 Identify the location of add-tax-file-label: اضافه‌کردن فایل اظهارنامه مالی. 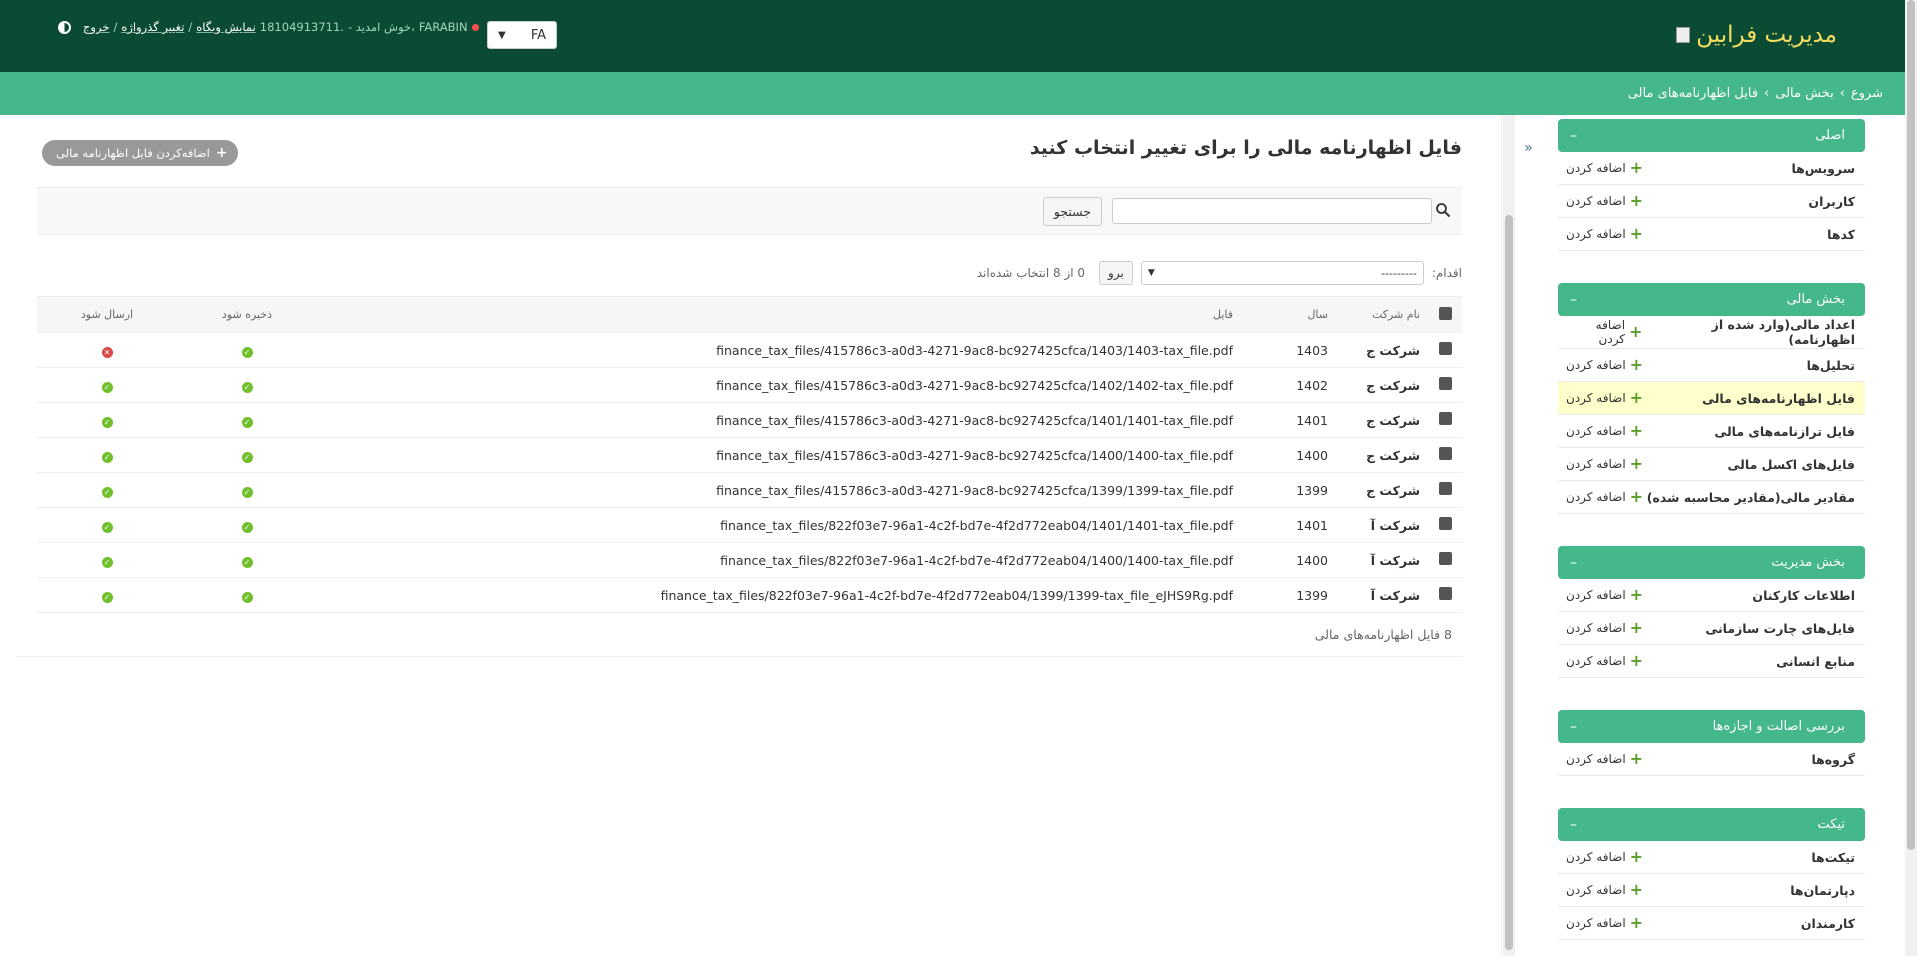
(133, 153).